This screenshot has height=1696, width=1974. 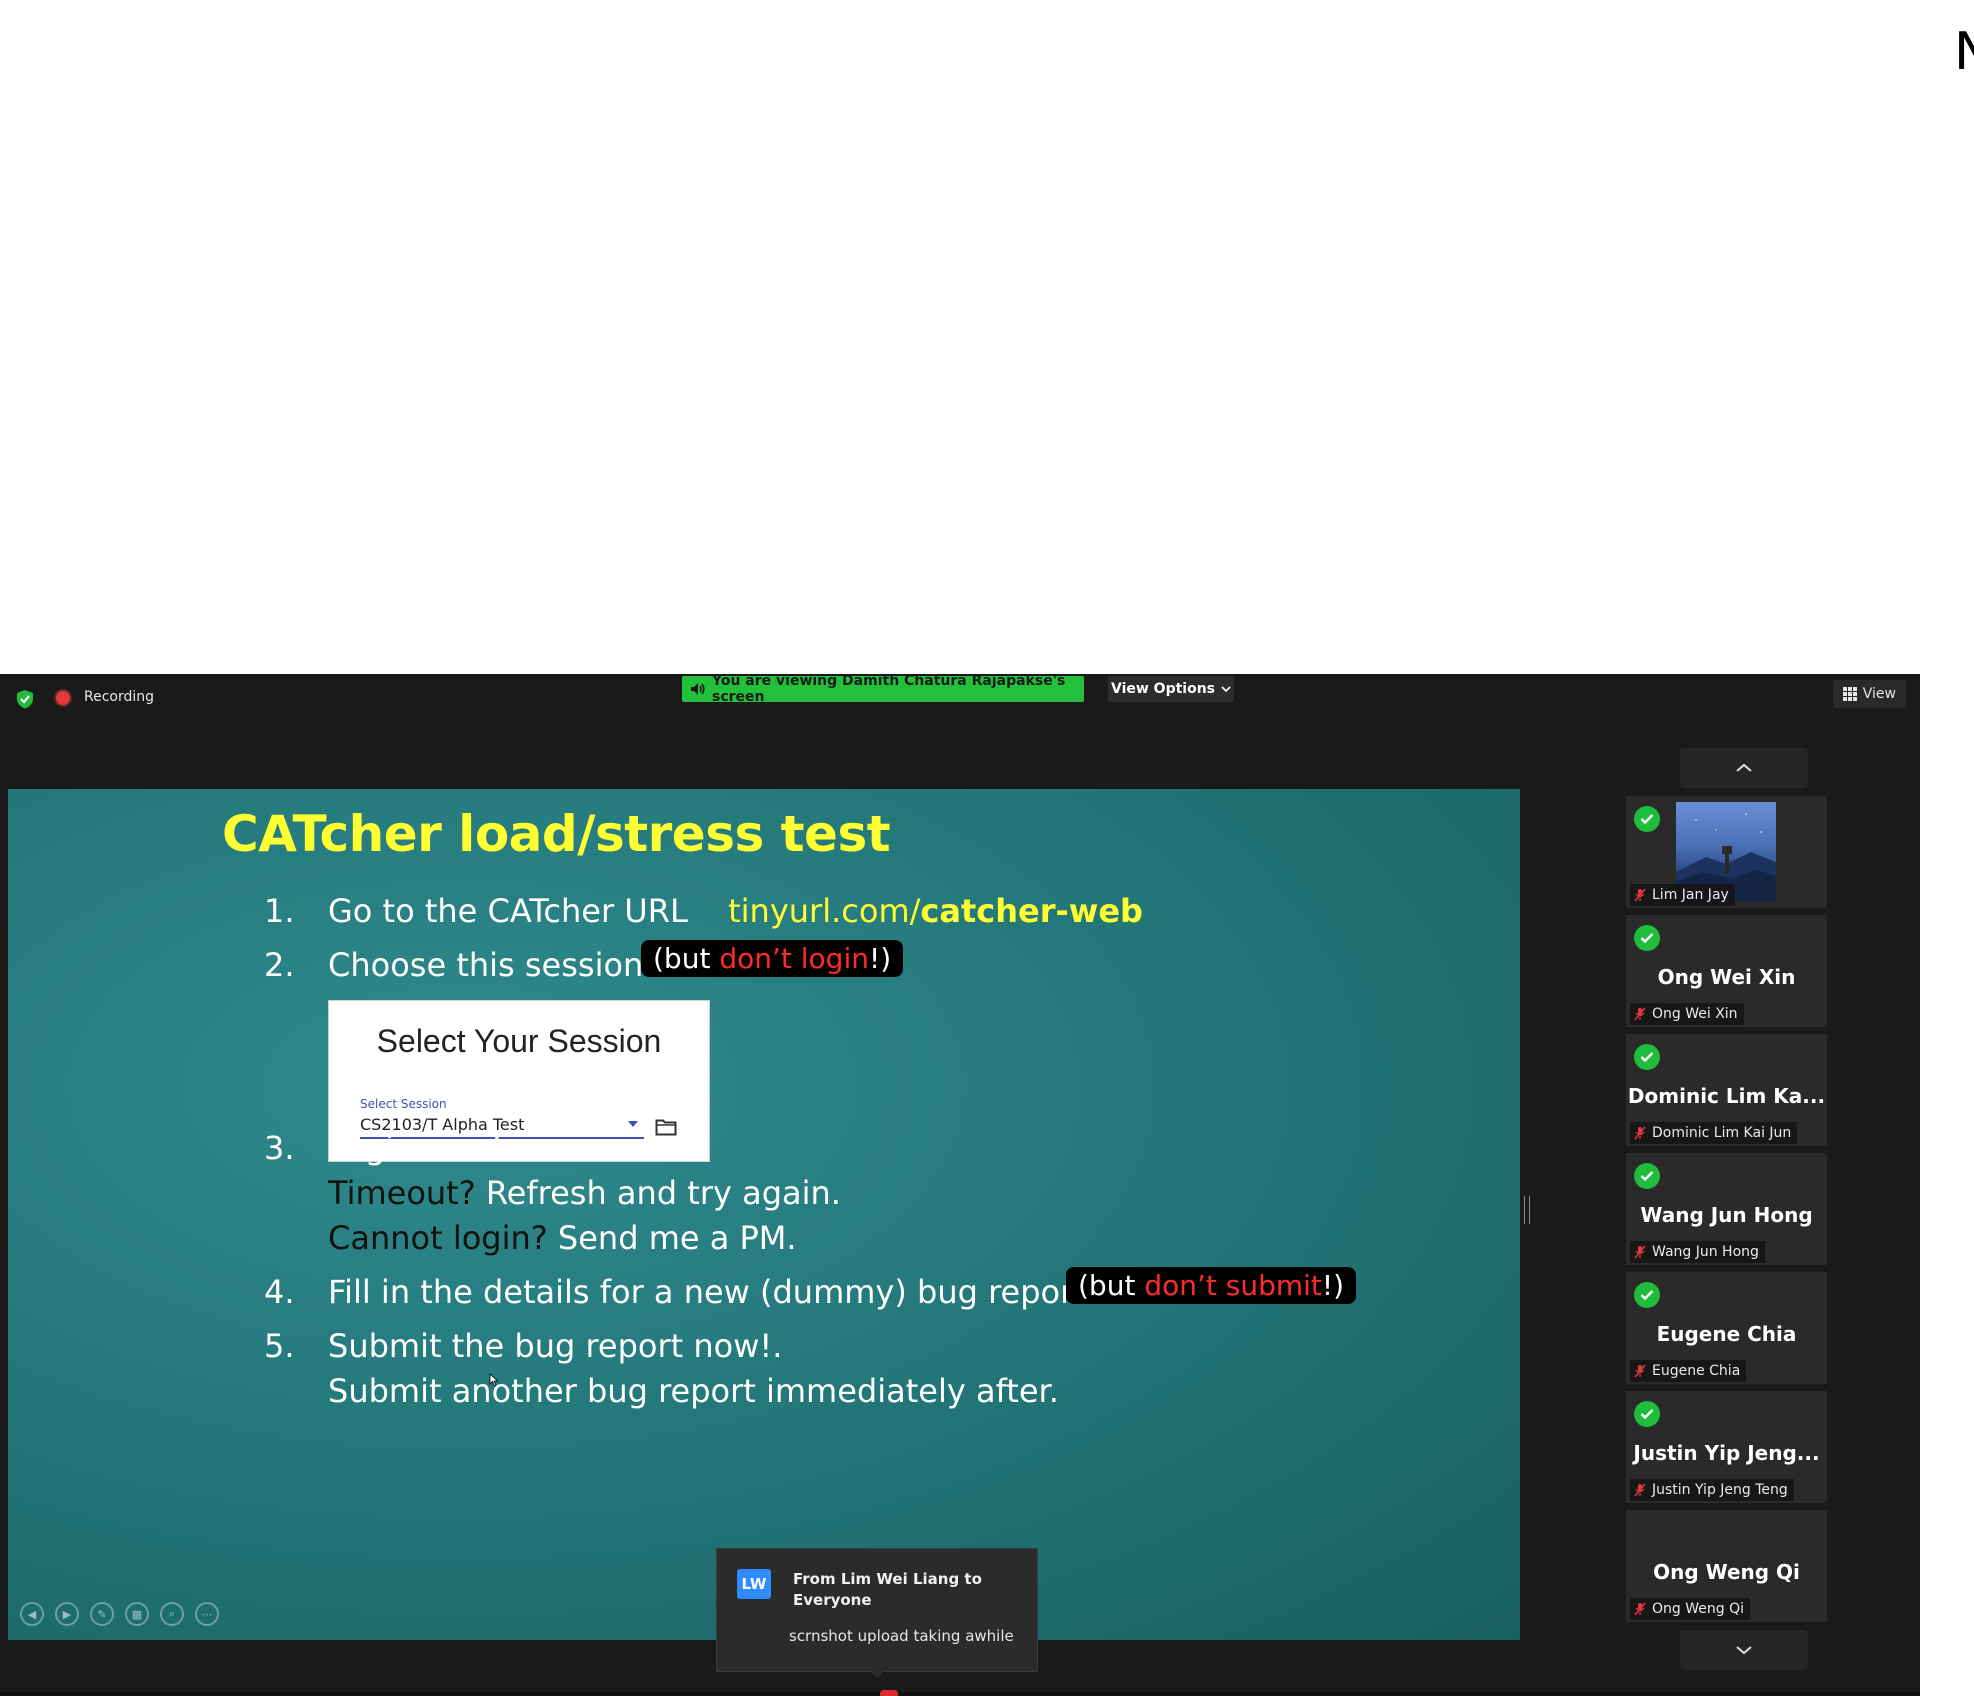 I want to click on scroll-up-button, so click(x=1744, y=768).